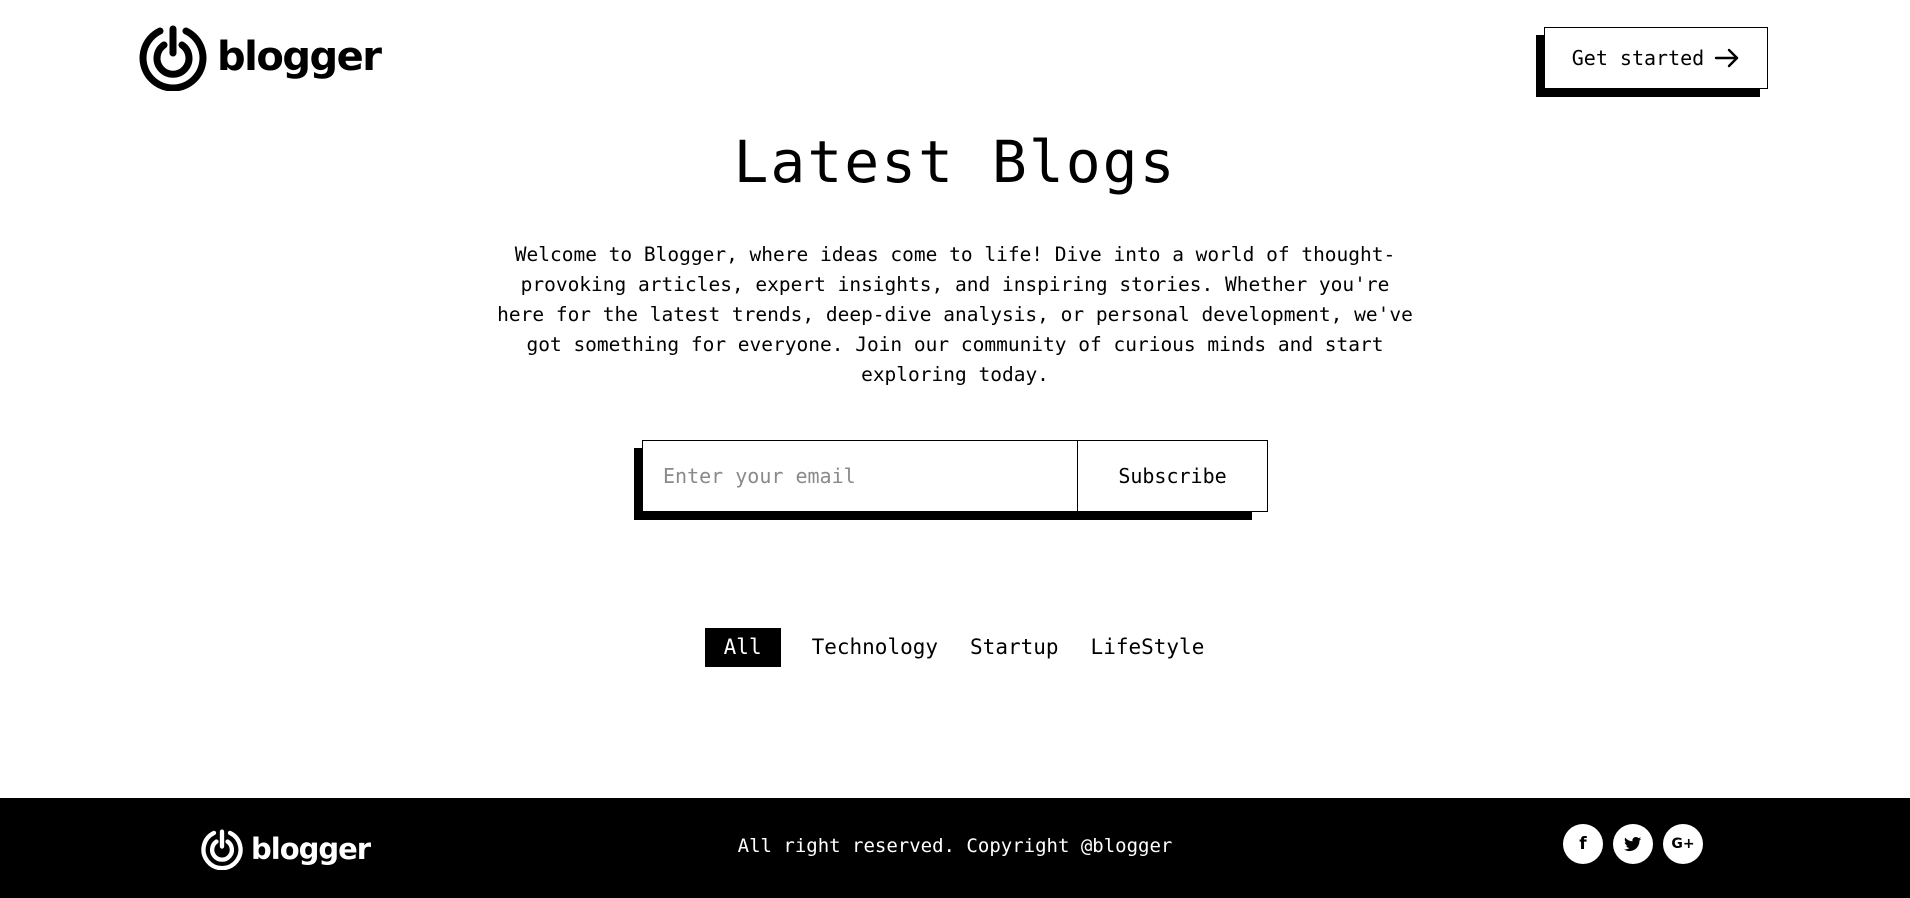 The height and width of the screenshot is (898, 1910). I want to click on twitter-button, so click(1633, 844).